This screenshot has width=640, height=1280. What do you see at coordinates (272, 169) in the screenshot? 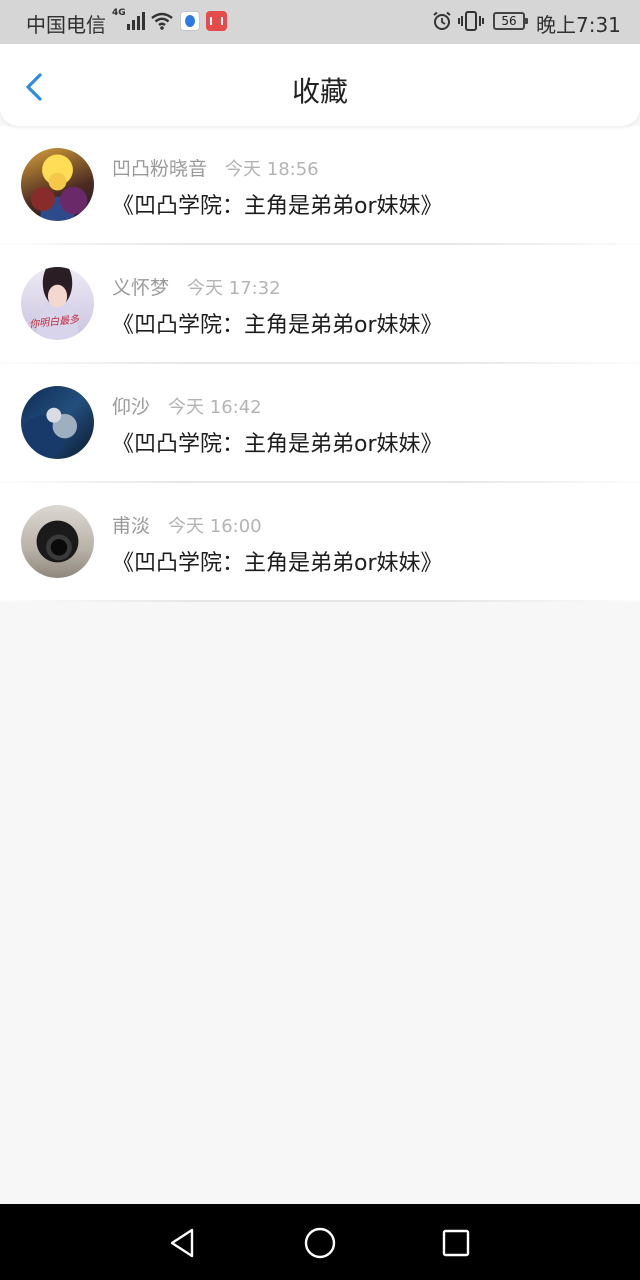
I see `favorite-time: 今天 18:56` at bounding box center [272, 169].